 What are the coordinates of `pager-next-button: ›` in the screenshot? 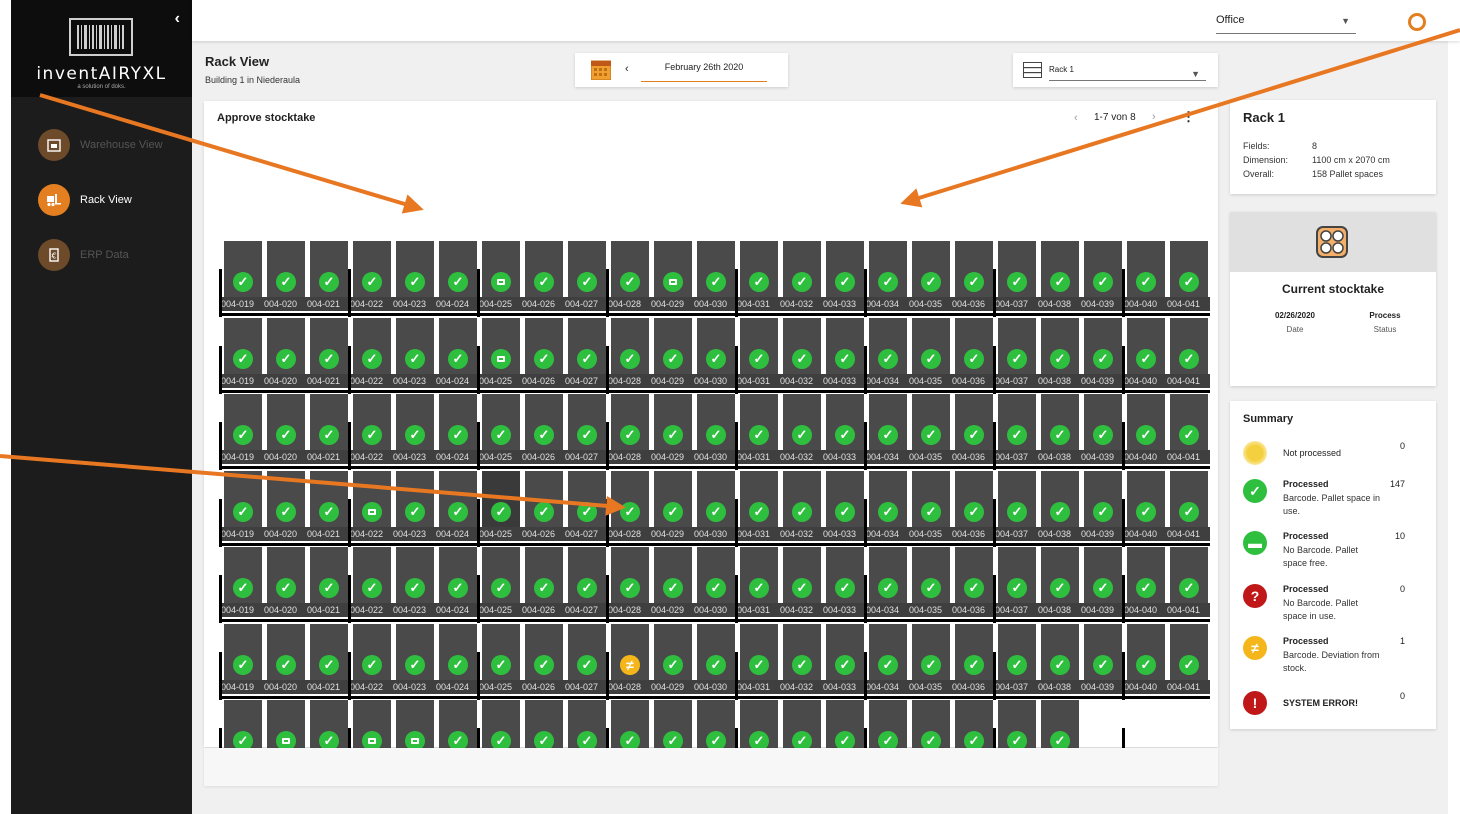 It's located at (1154, 117).